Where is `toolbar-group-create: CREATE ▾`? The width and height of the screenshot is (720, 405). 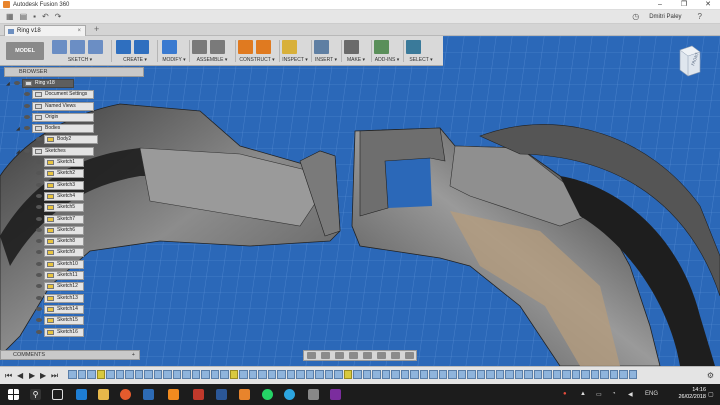
toolbar-group-create: CREATE ▾ is located at coordinates (135, 51).